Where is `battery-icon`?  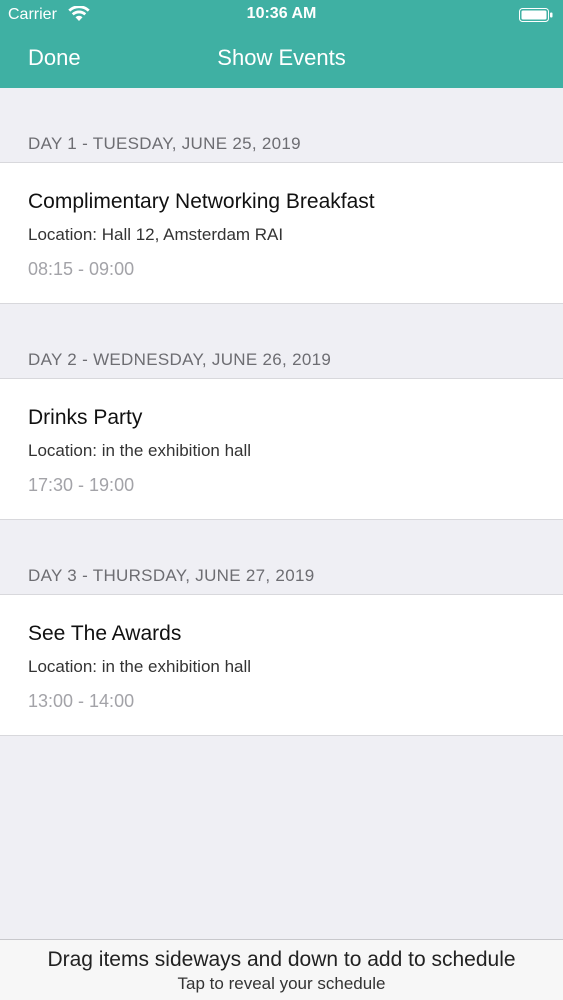 battery-icon is located at coordinates (536, 15).